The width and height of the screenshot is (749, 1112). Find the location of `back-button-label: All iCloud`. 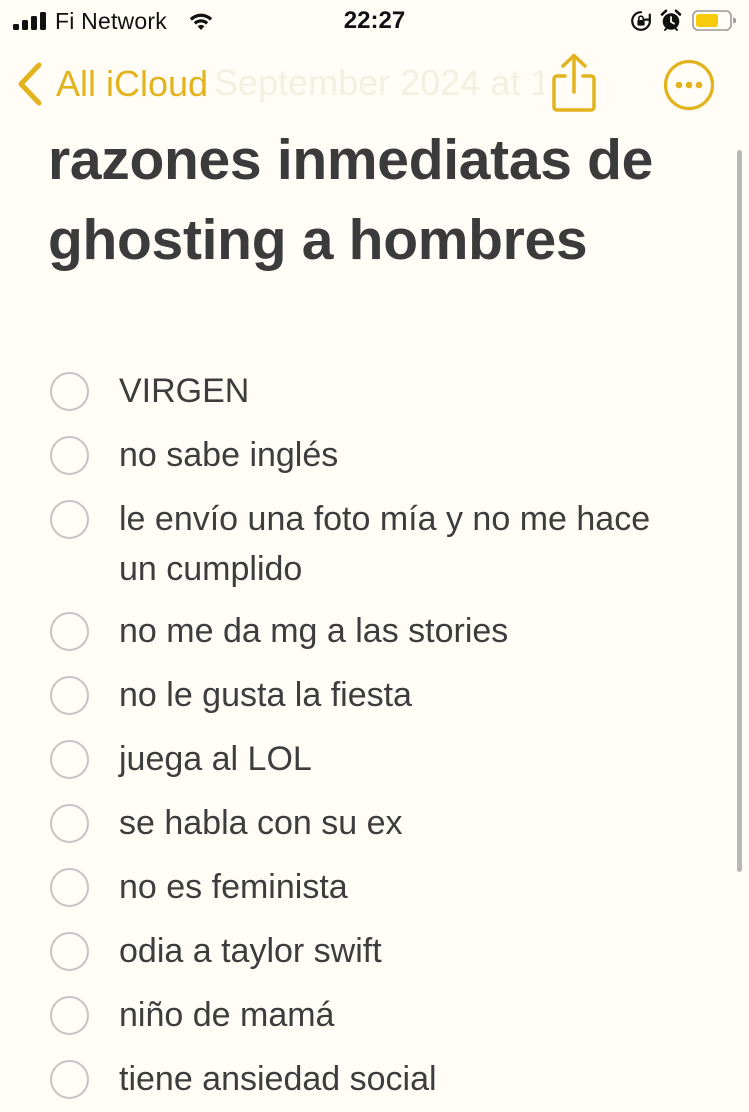

back-button-label: All iCloud is located at coordinates (132, 83).